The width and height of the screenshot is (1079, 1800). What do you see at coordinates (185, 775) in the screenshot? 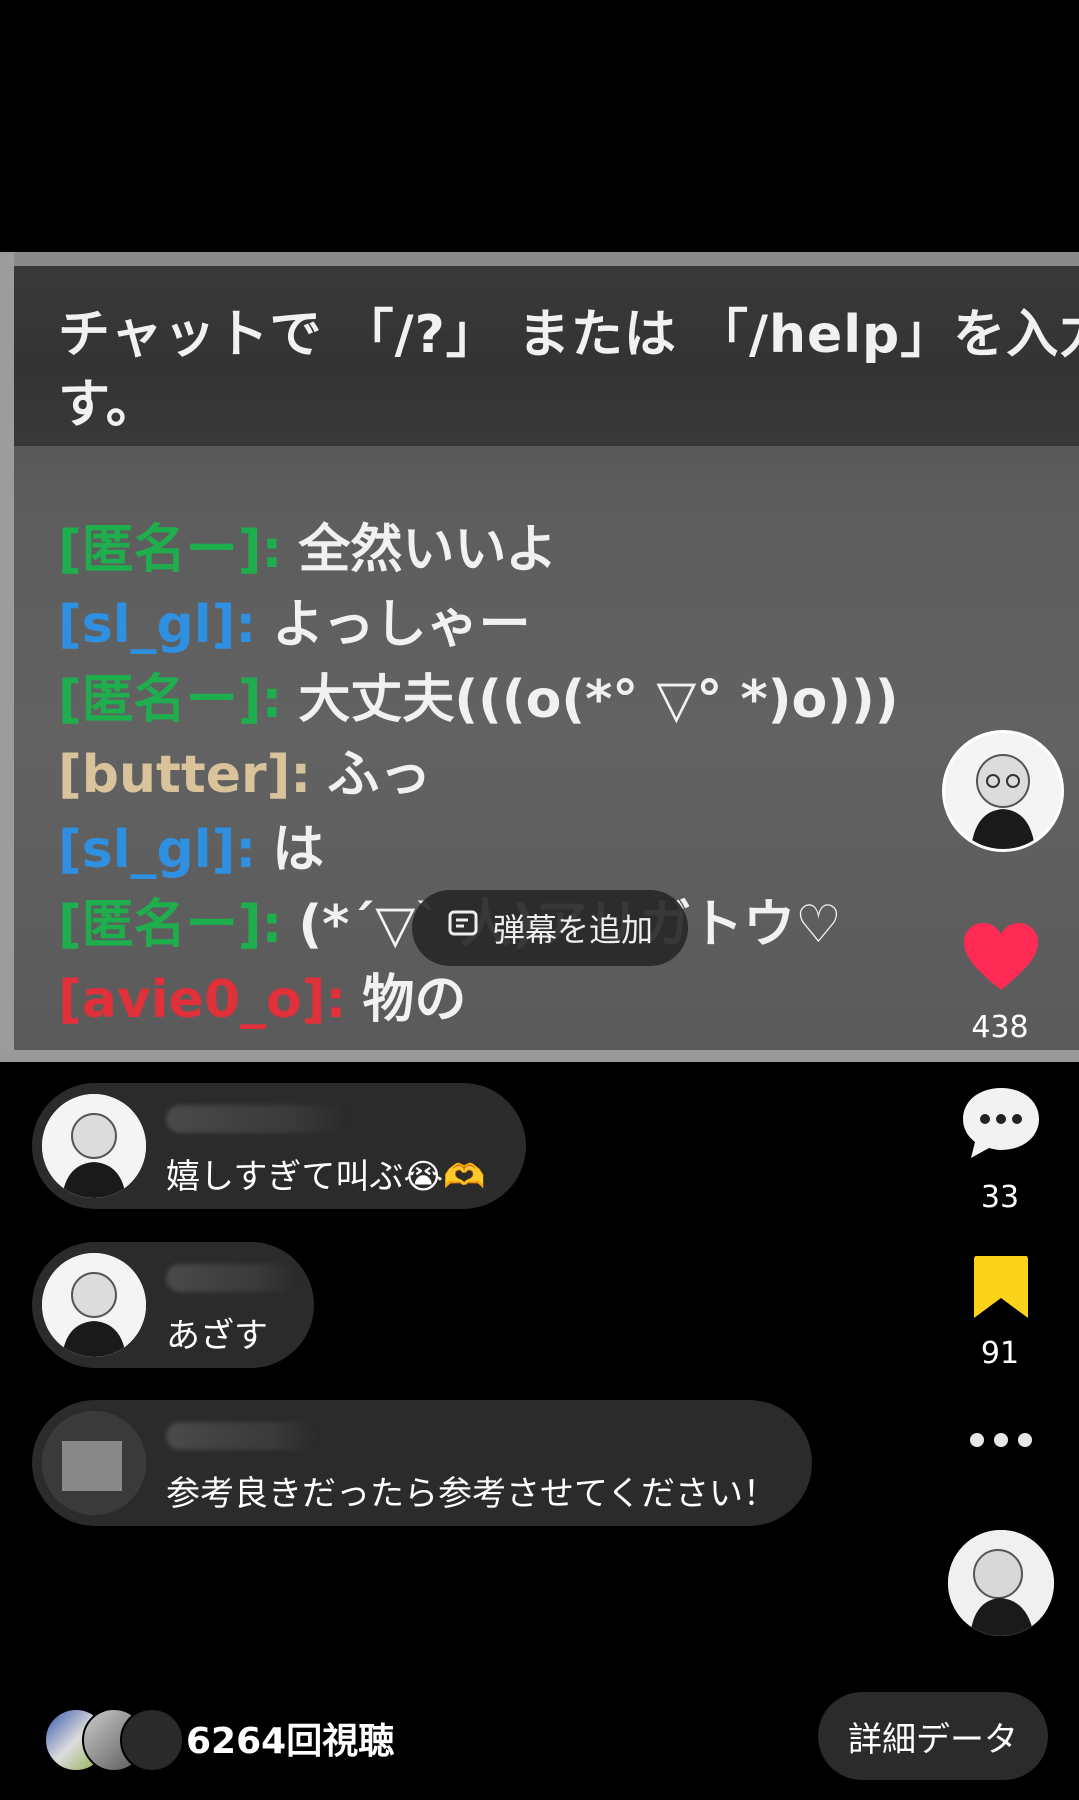
I see `chat-username: [butter]:` at bounding box center [185, 775].